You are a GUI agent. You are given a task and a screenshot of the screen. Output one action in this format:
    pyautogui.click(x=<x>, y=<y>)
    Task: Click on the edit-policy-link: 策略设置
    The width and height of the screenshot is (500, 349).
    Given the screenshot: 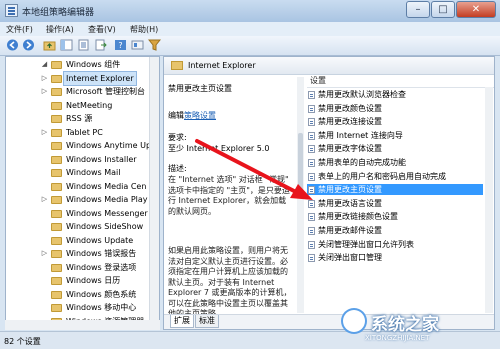 What is the action you would take?
    pyautogui.click(x=200, y=115)
    